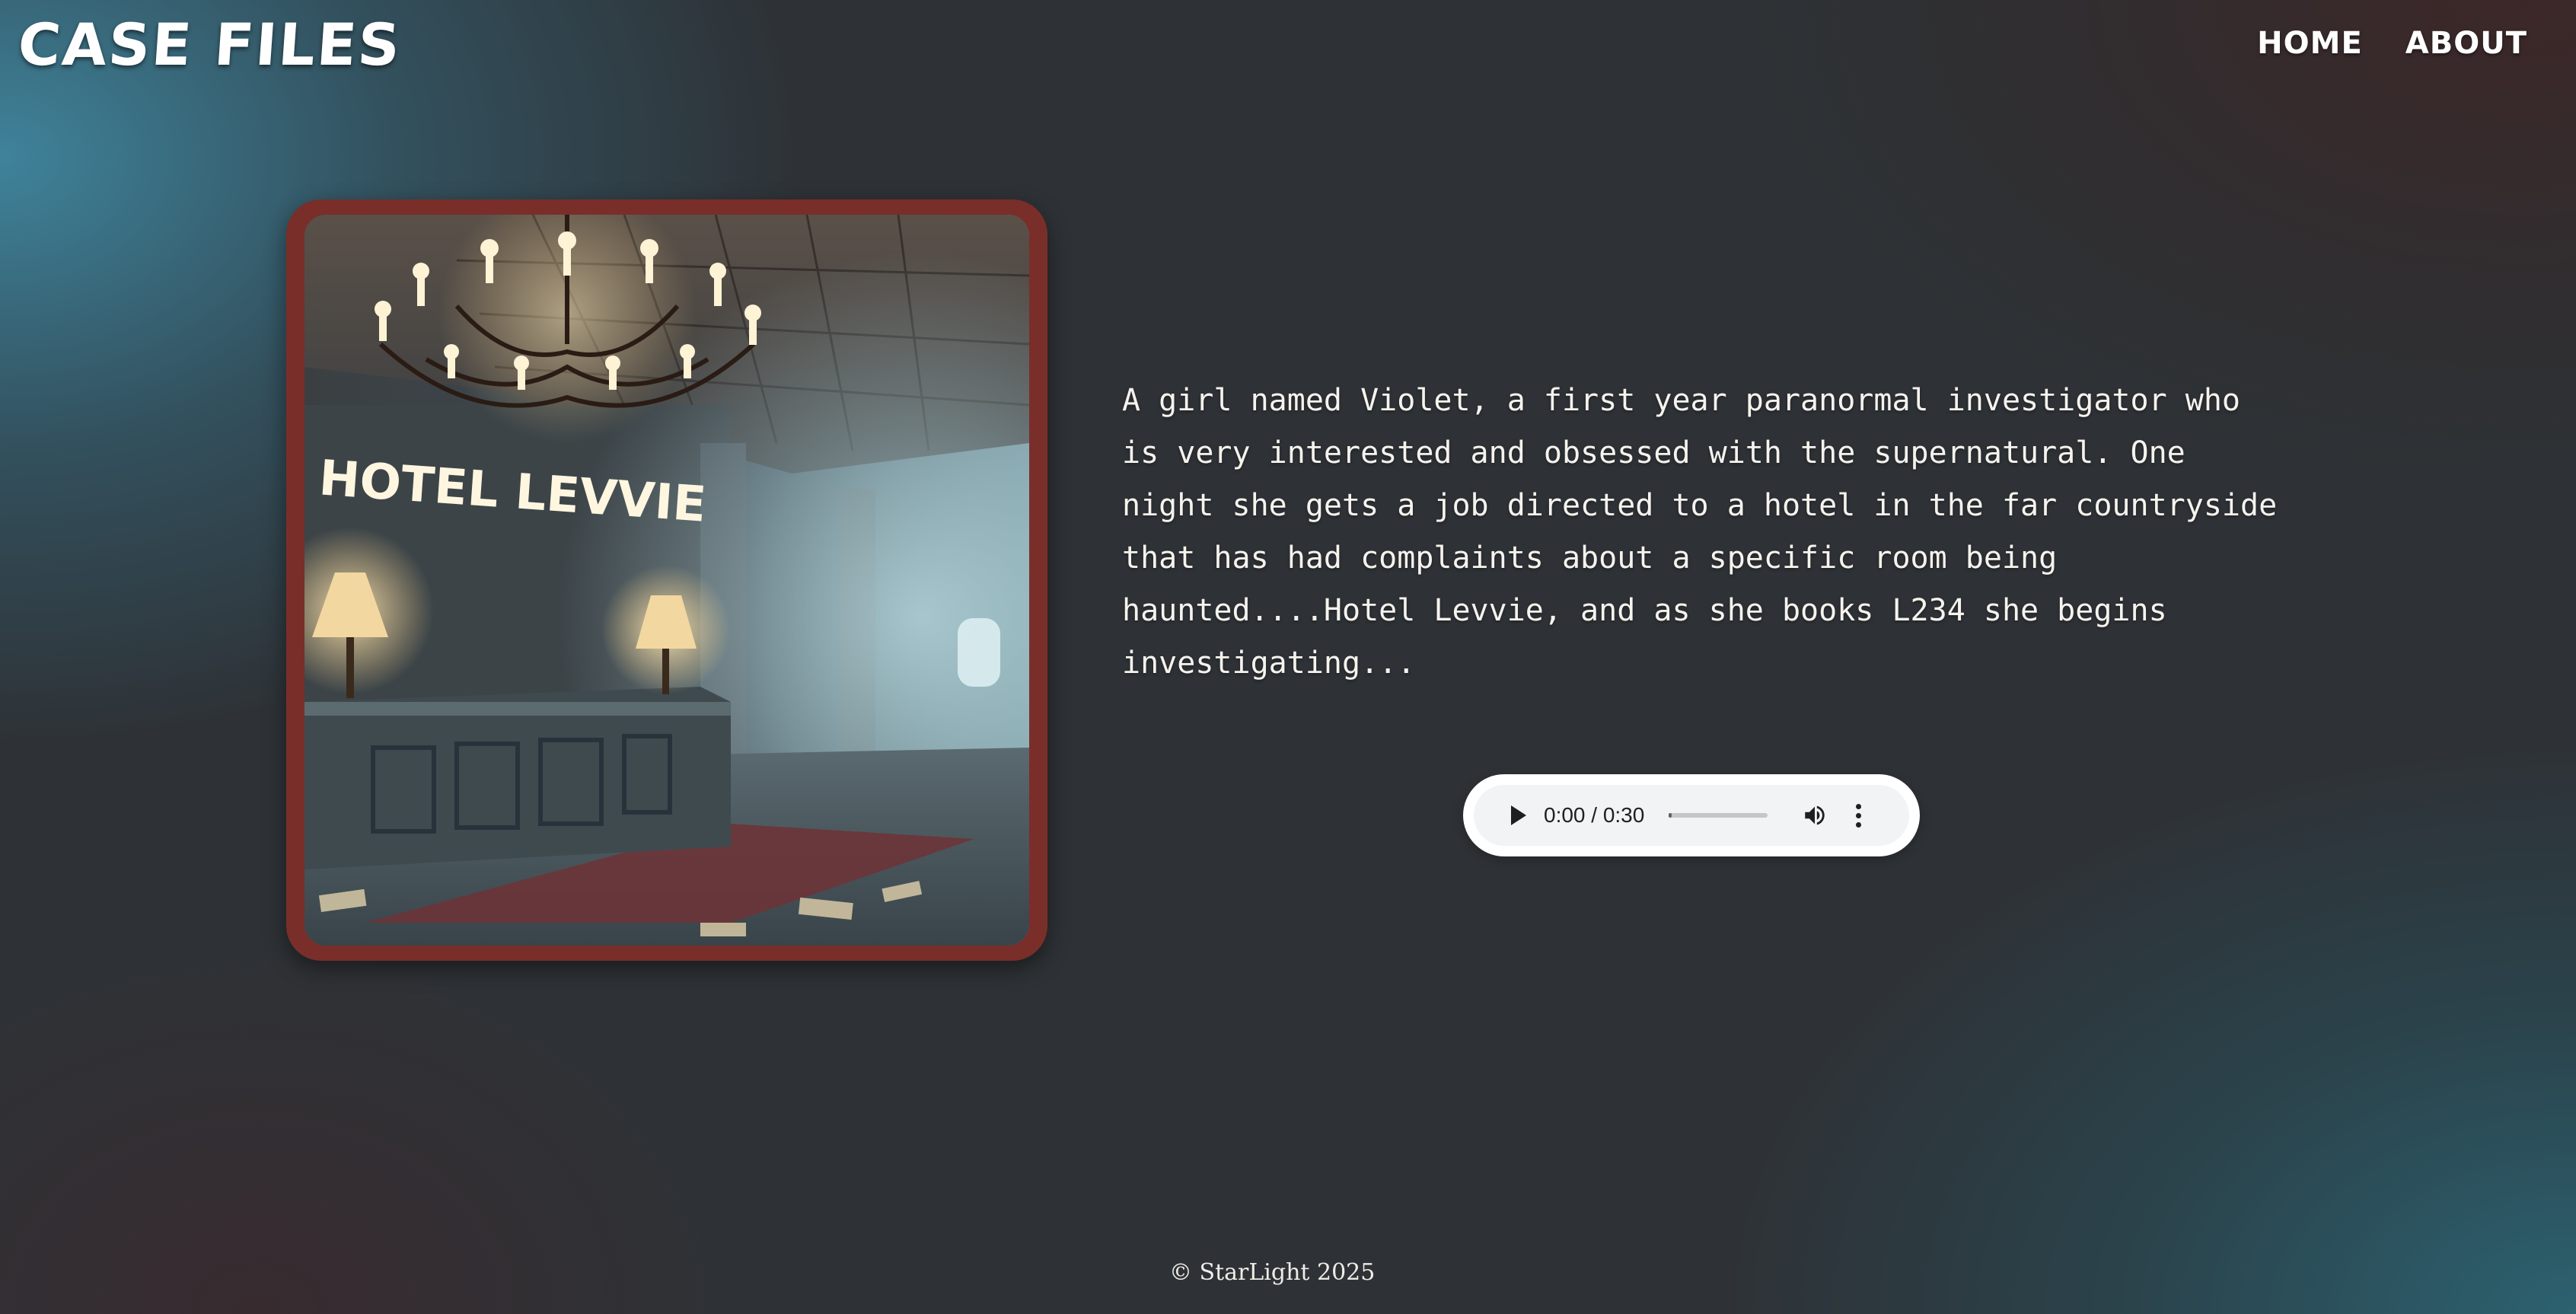  Describe the element at coordinates (1815, 816) in the screenshot. I see `volume-icon` at that location.